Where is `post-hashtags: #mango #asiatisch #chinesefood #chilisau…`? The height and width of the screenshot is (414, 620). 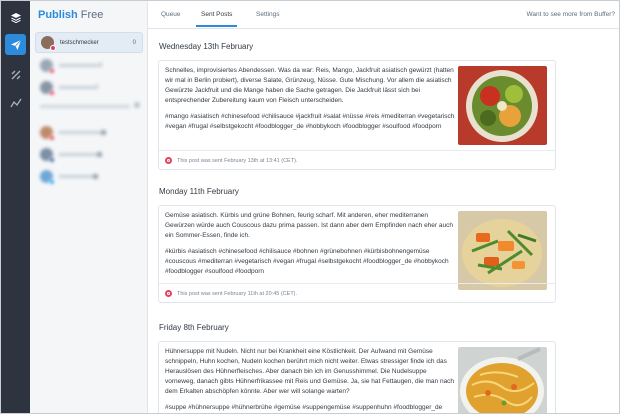 post-hashtags: #mango #asiatisch #chinesefood #chilisau… is located at coordinates (310, 121).